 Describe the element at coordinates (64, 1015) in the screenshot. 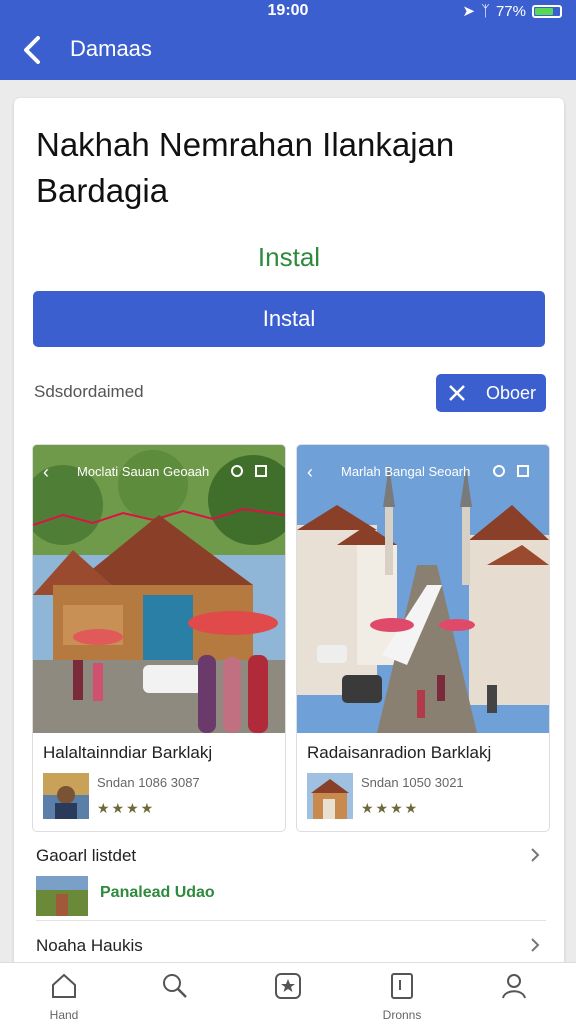

I see `nav-label: Hand` at that location.